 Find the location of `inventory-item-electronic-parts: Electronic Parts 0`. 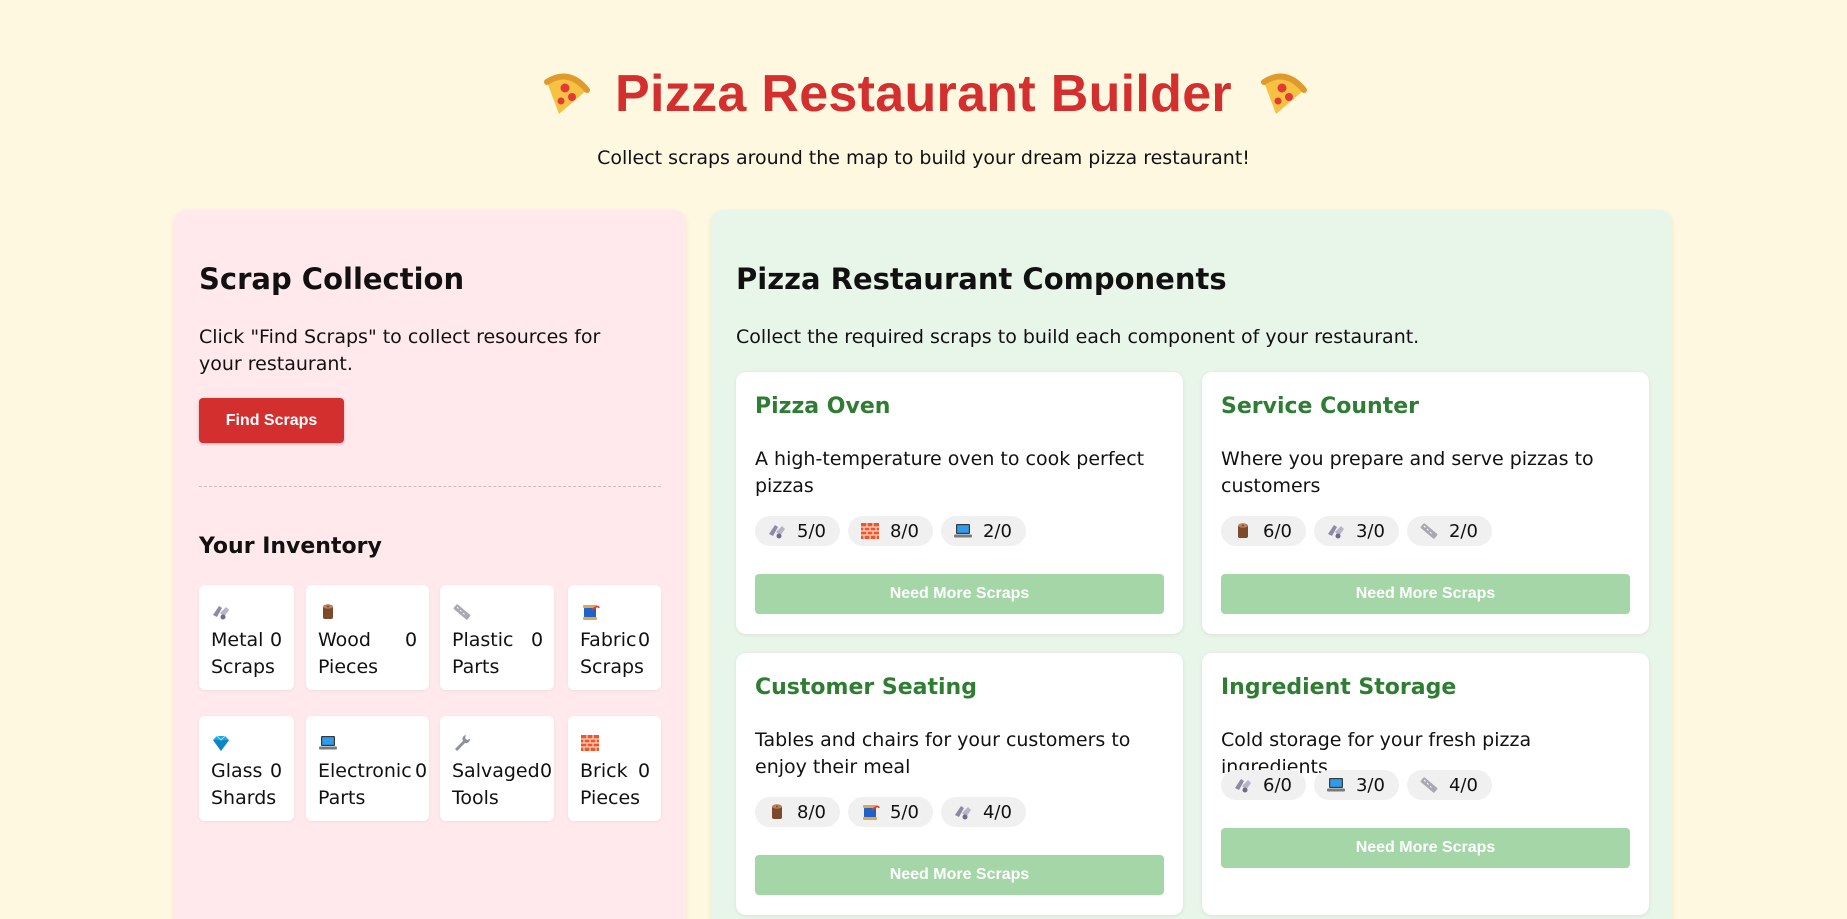

inventory-item-electronic-parts: Electronic Parts 0 is located at coordinates (367, 768).